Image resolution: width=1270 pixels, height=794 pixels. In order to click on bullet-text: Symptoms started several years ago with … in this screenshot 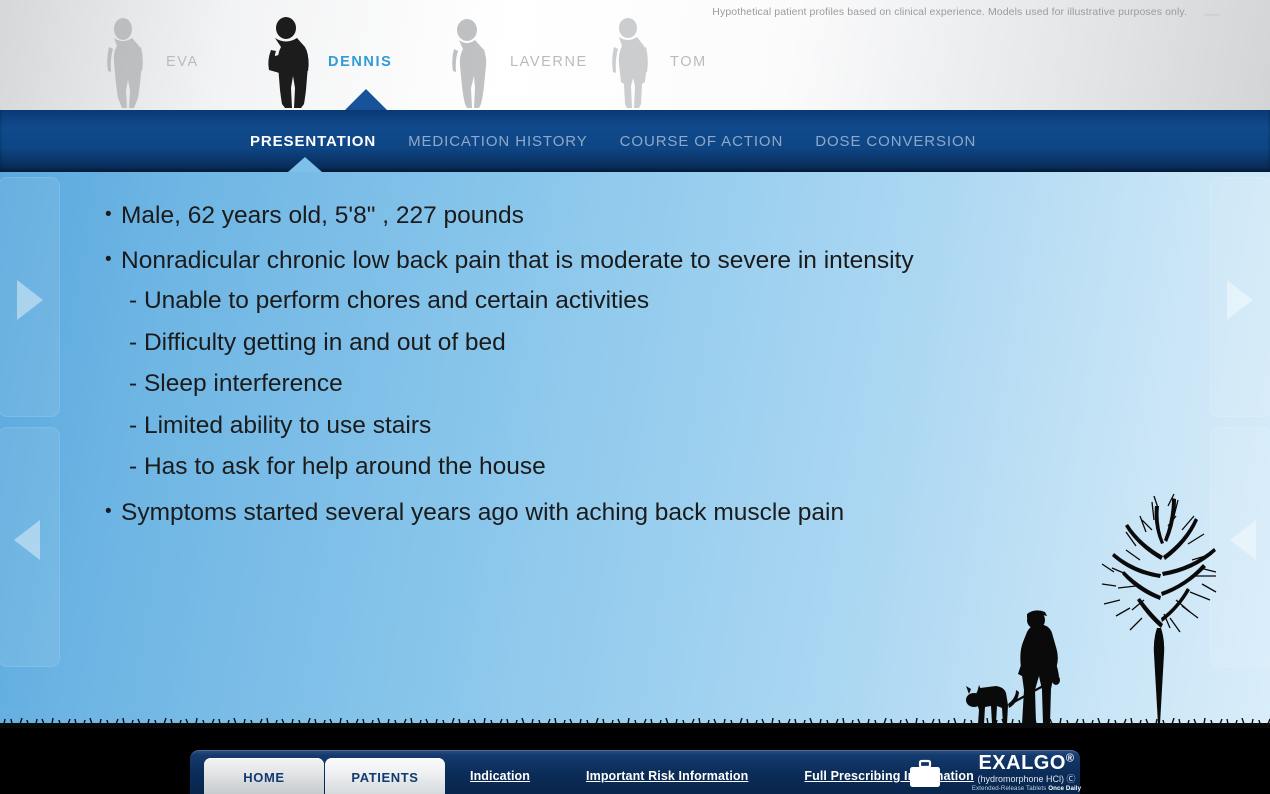, I will do `click(483, 512)`.